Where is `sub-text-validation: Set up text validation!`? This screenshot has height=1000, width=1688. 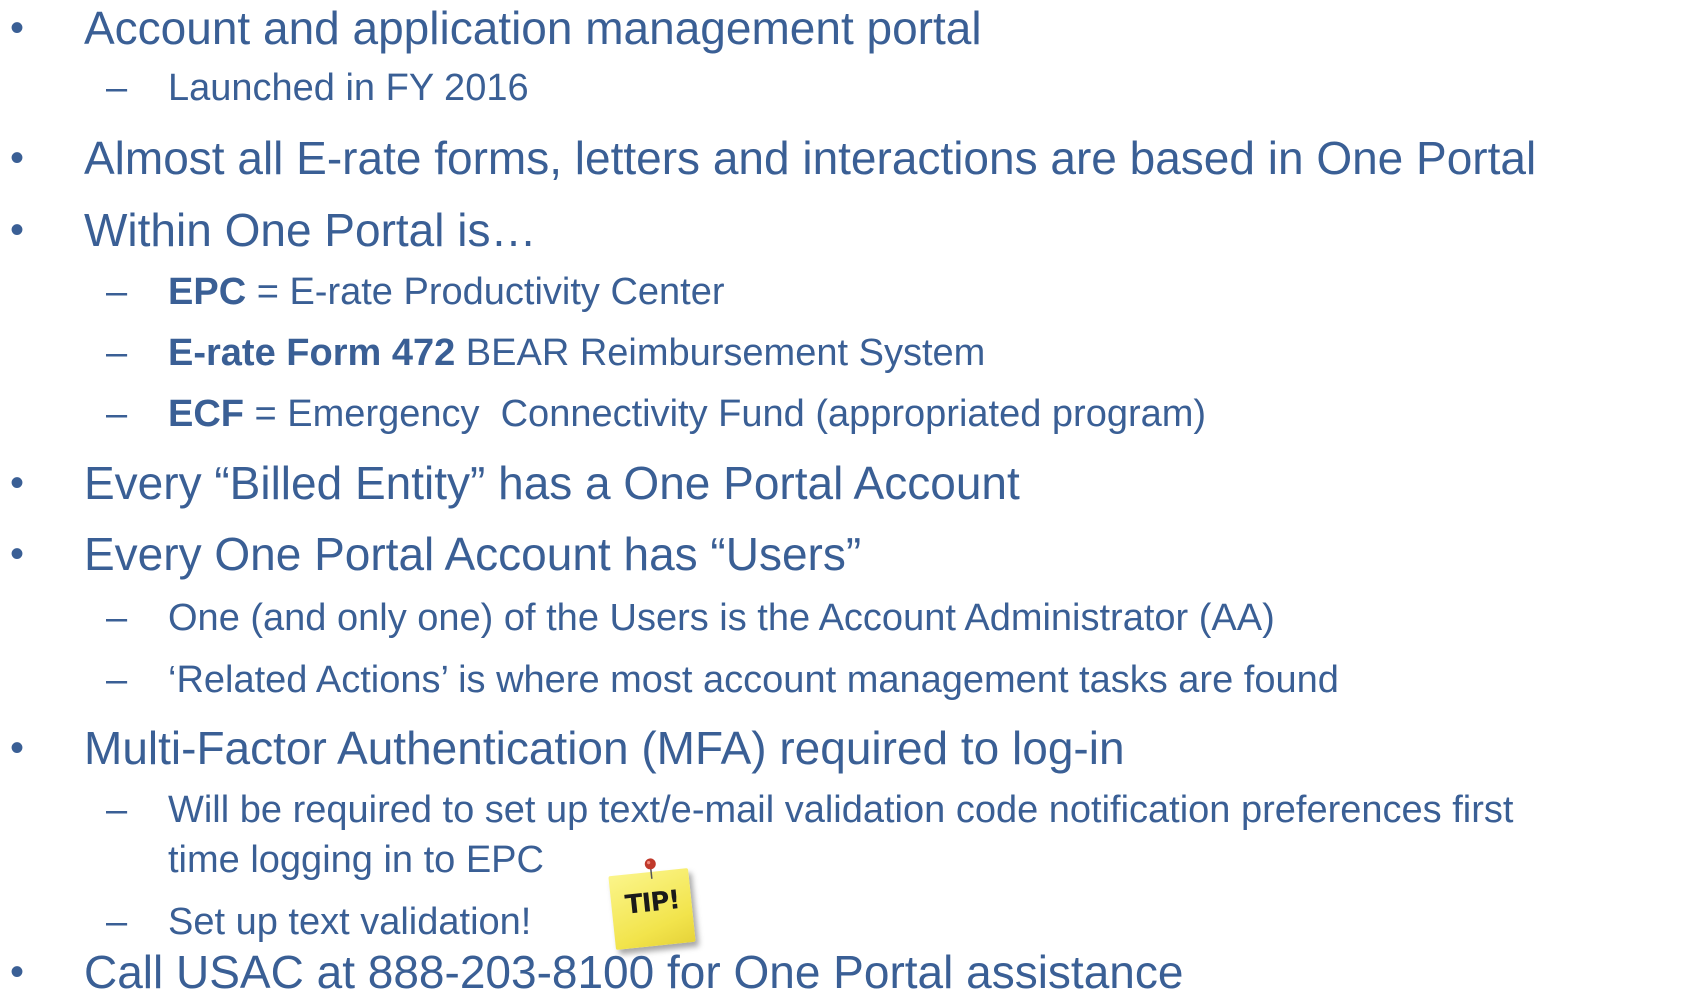 sub-text-validation: Set up text validation! is located at coordinates (350, 922).